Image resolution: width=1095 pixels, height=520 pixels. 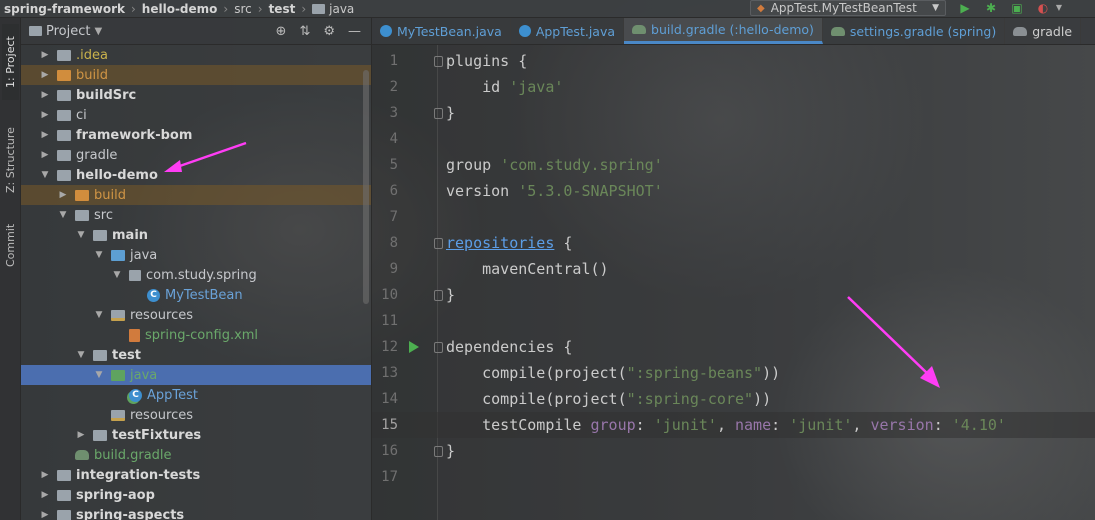 I want to click on tree-item: ▼ test, so click(x=196, y=355).